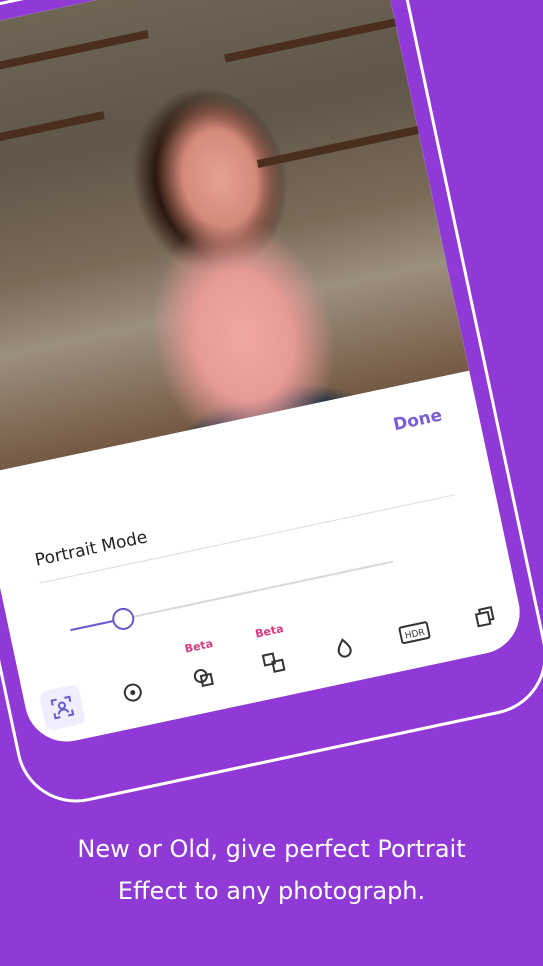  I want to click on overlap-shapes-icon, so click(203, 678).